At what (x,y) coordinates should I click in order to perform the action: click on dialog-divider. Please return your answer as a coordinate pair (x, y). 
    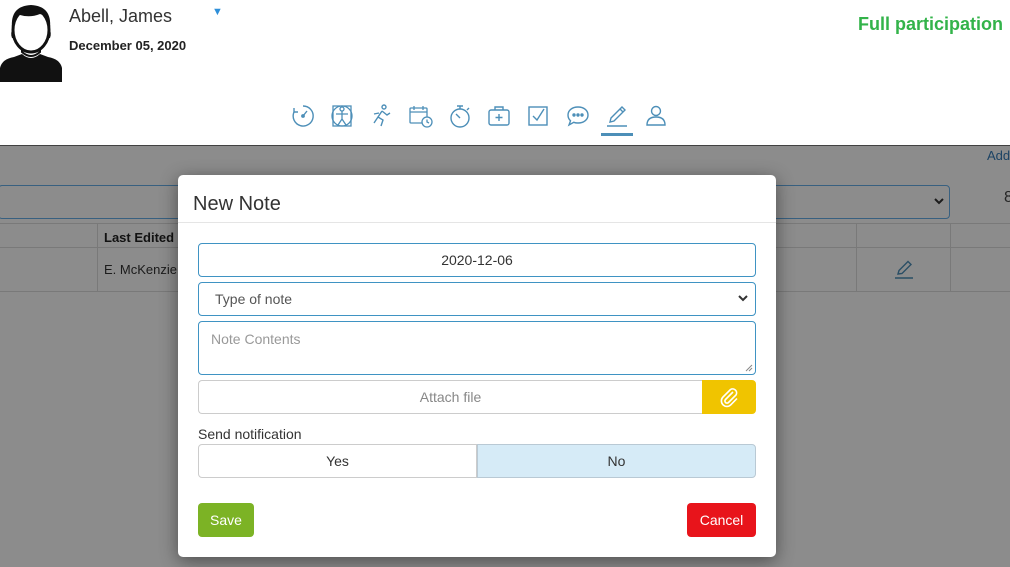
    Looking at the image, I should click on (477, 222).